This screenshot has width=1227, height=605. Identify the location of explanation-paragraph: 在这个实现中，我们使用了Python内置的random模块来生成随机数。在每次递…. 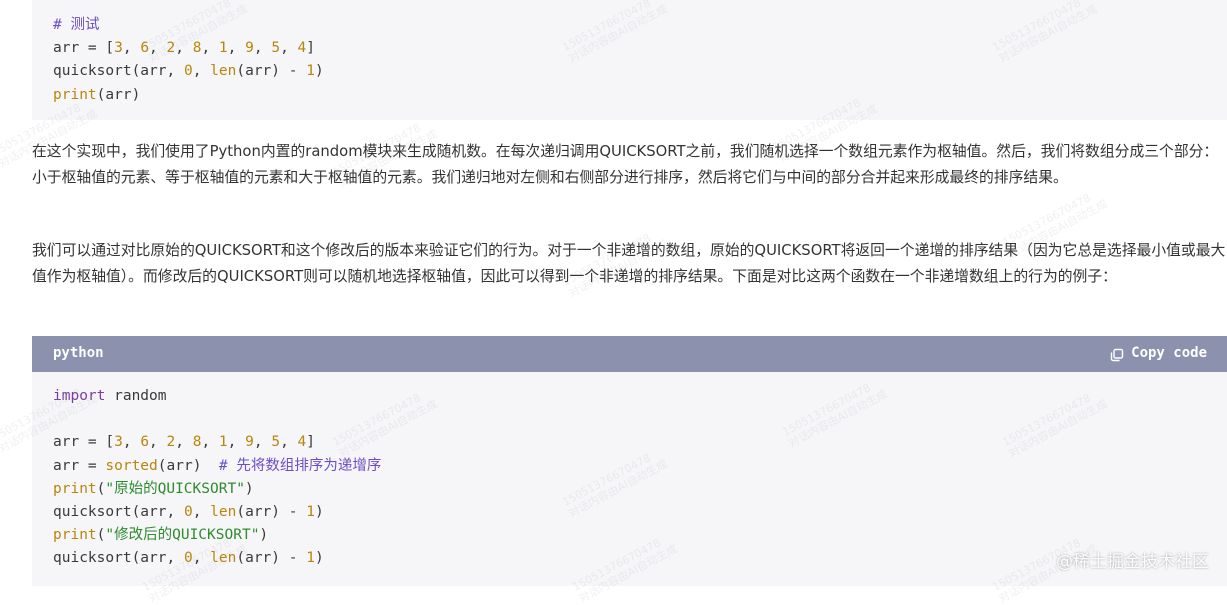
(625, 164).